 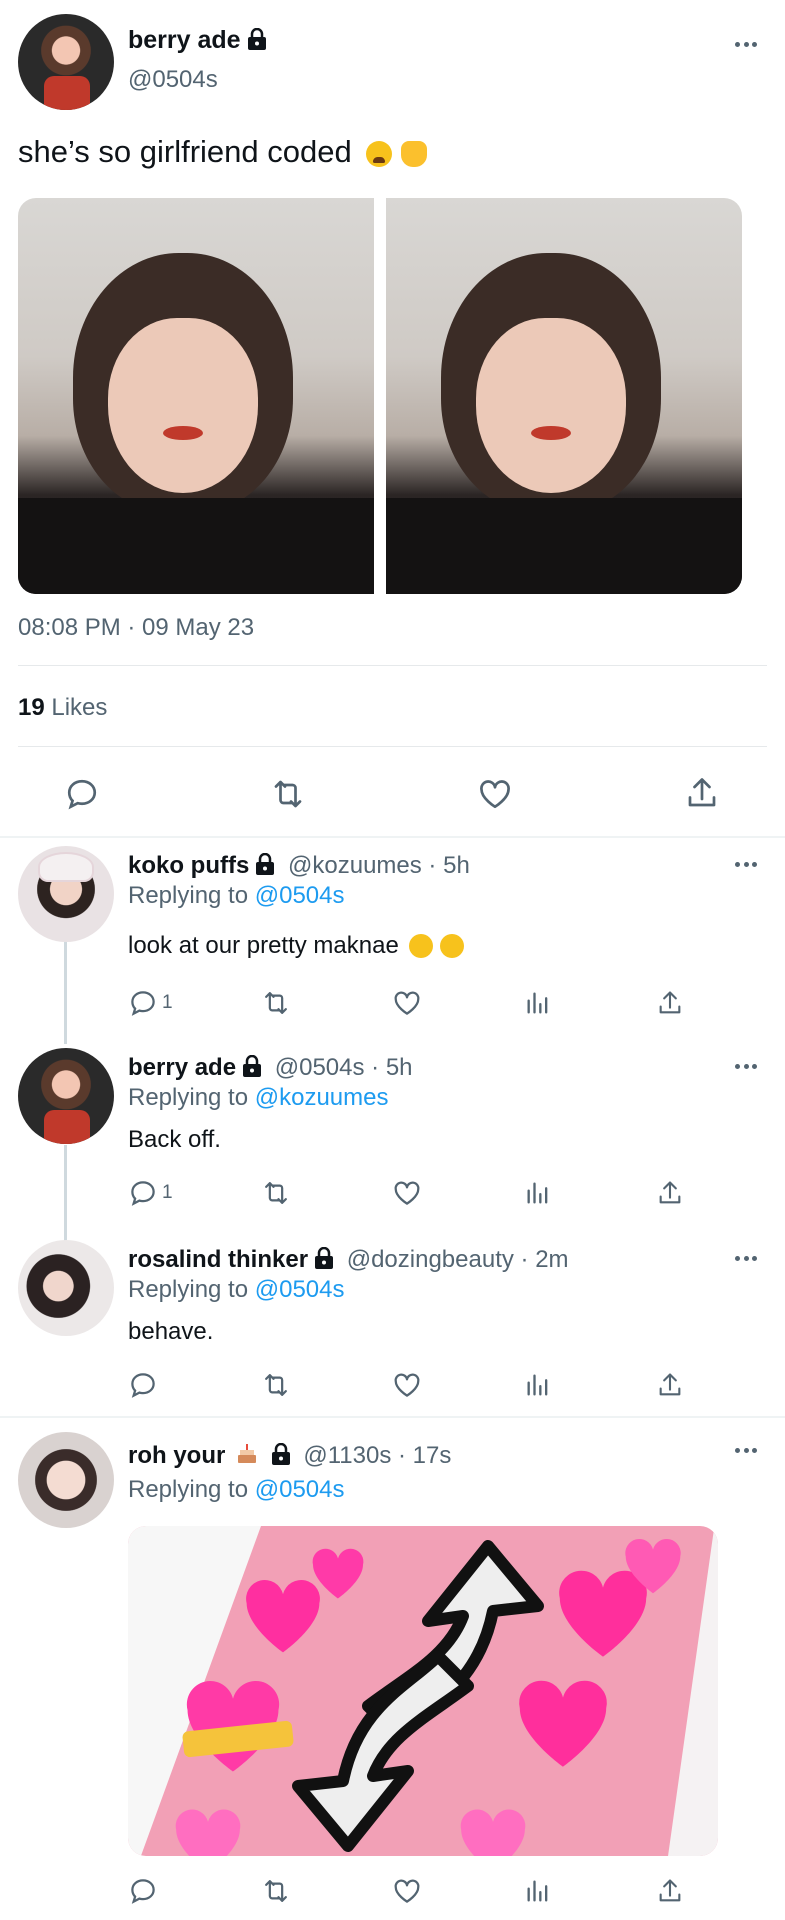 What do you see at coordinates (423, 1691) in the screenshot?
I see `reply-media-image` at bounding box center [423, 1691].